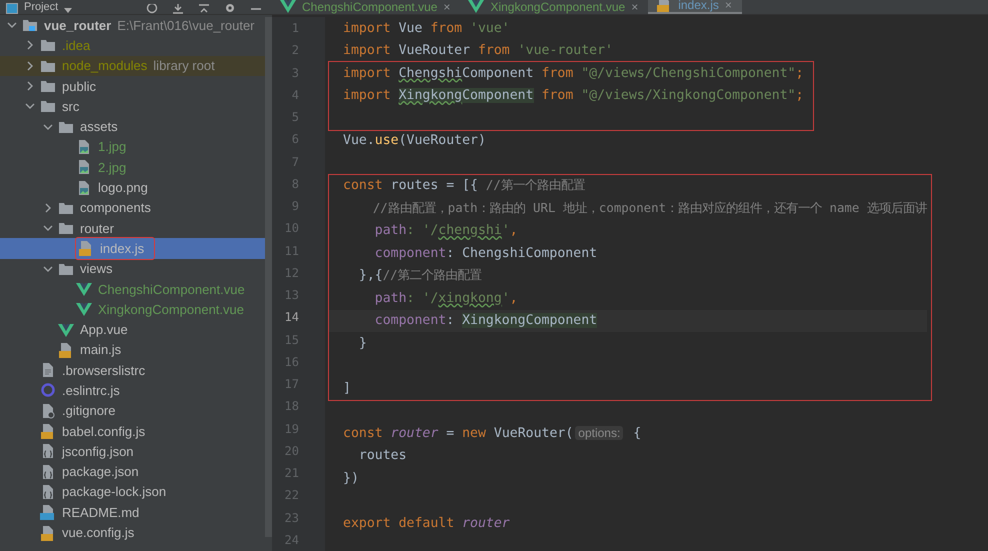  Describe the element at coordinates (132, 126) in the screenshot. I see `tree-row: assets` at that location.